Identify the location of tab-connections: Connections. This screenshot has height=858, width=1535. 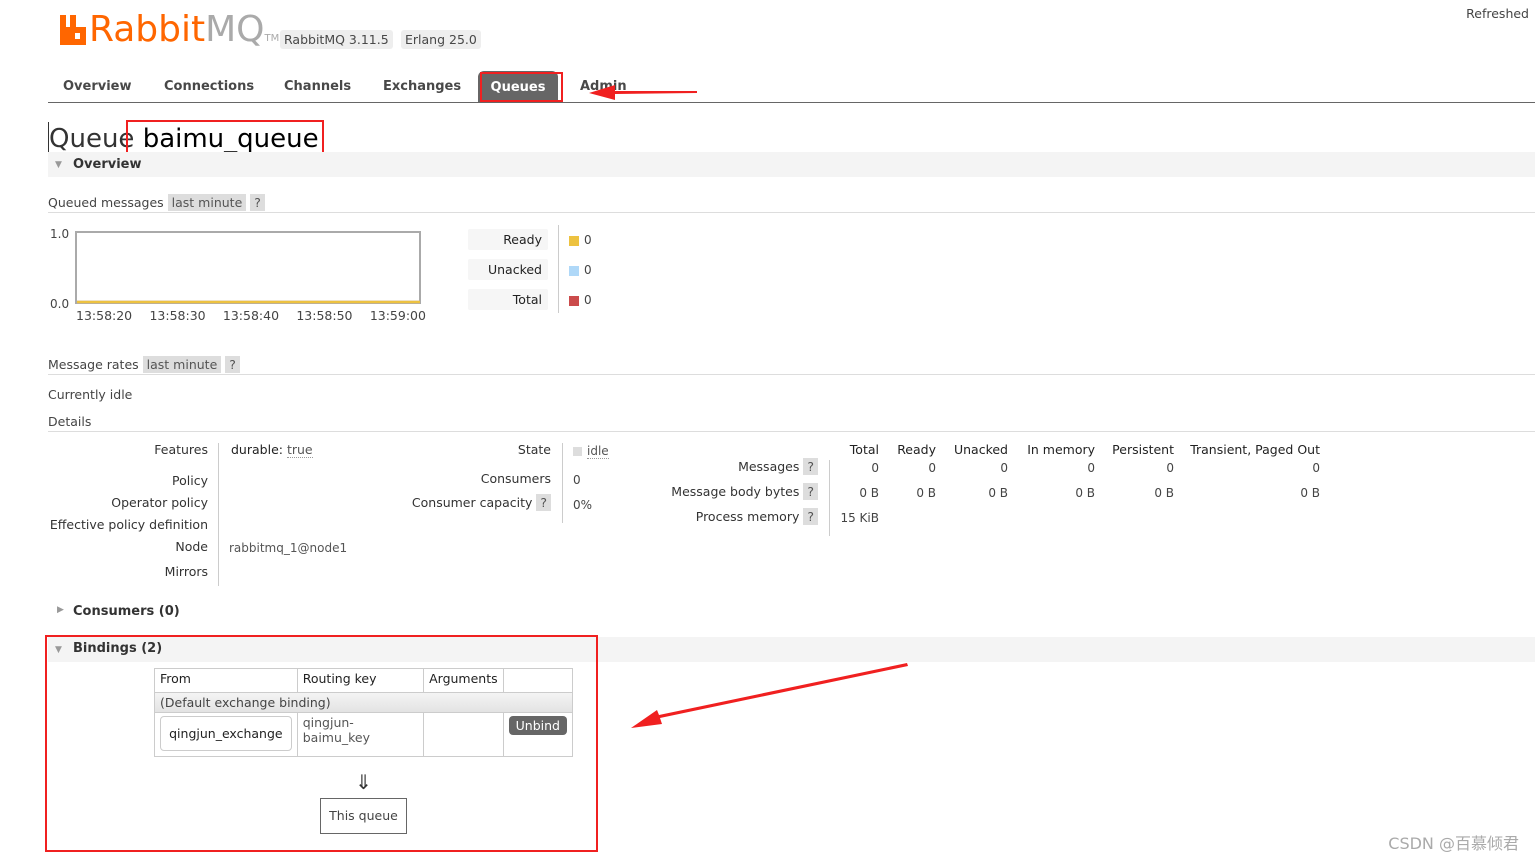
(209, 86).